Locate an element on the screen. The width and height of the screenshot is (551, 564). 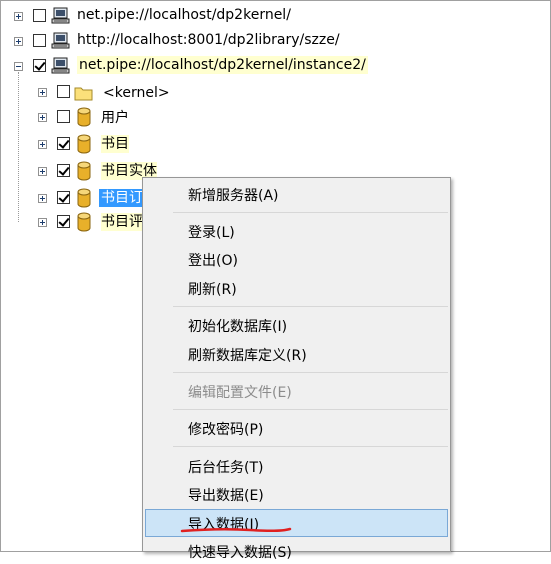
menu-item-label: 快速导入数据(S) is located at coordinates (240, 553).